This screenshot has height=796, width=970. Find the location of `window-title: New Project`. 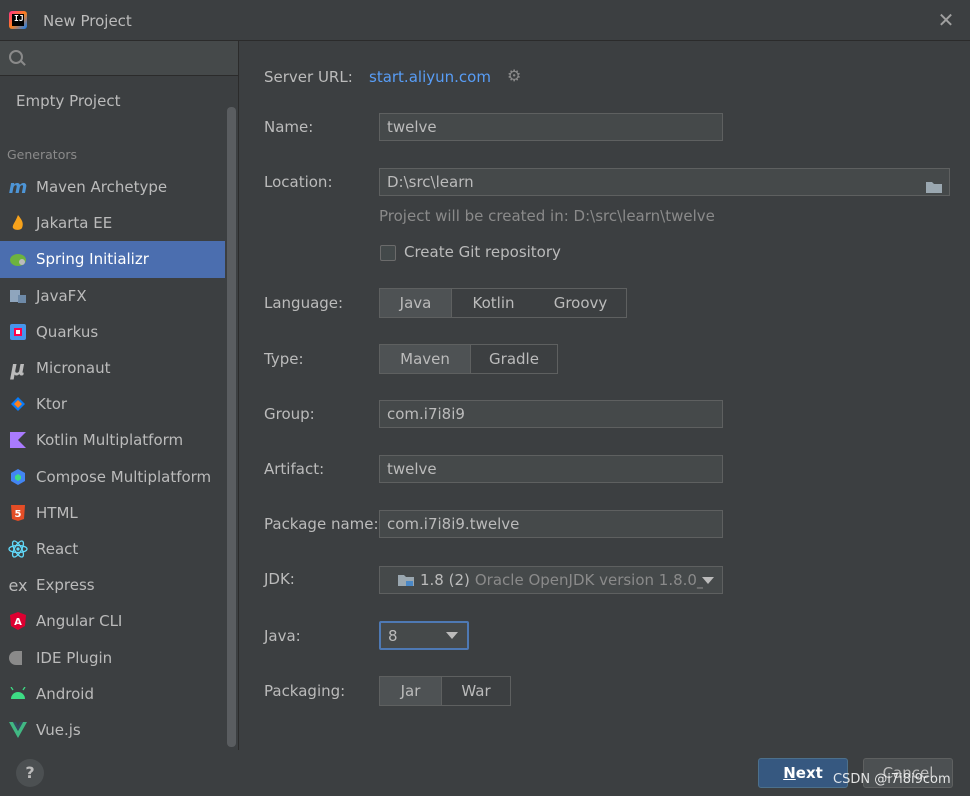

window-title: New Project is located at coordinates (87, 21).